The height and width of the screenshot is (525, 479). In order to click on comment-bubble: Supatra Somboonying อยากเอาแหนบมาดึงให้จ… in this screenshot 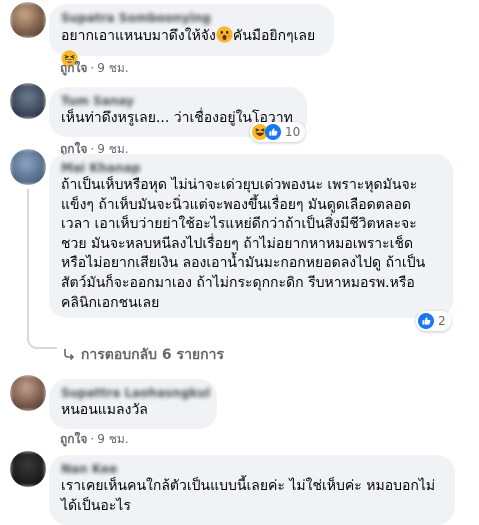, I will do `click(191, 35)`.